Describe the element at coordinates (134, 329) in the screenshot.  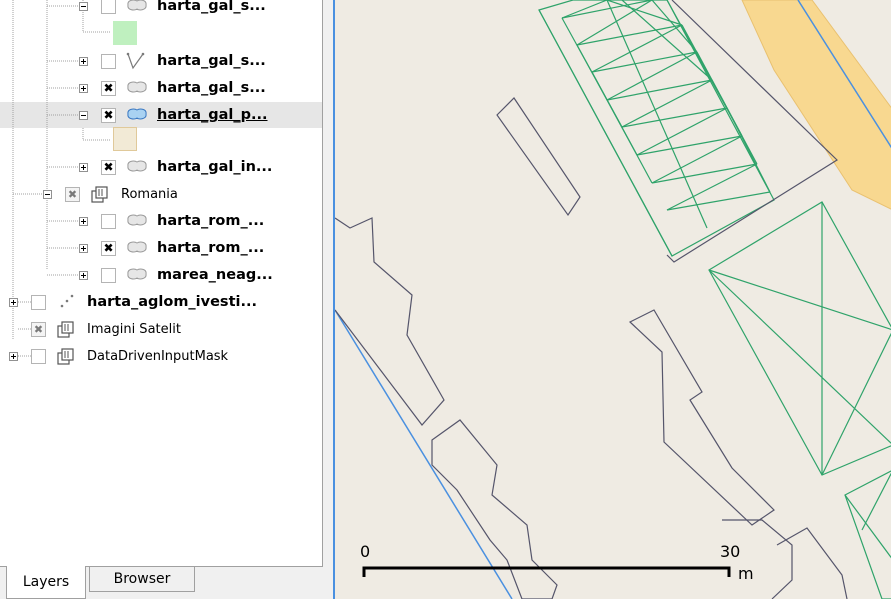
I see `layer-label: Imagini Satelit` at that location.